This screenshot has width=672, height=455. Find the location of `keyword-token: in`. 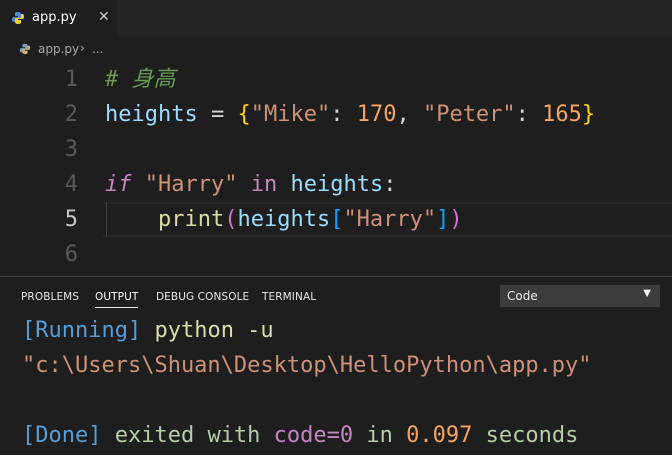

keyword-token: in is located at coordinates (264, 184).